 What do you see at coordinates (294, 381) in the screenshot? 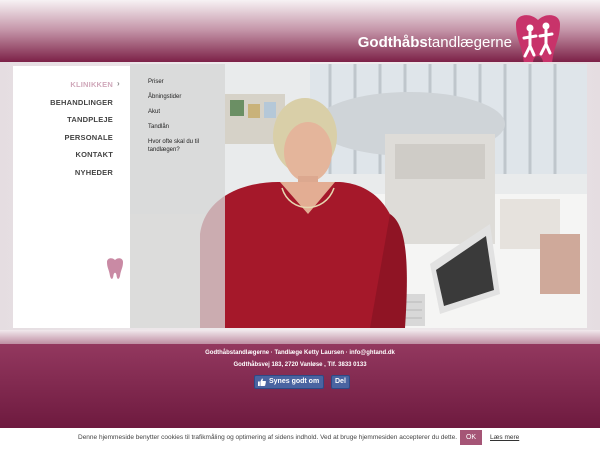
I see `facebook-like-label: Synes godt om` at bounding box center [294, 381].